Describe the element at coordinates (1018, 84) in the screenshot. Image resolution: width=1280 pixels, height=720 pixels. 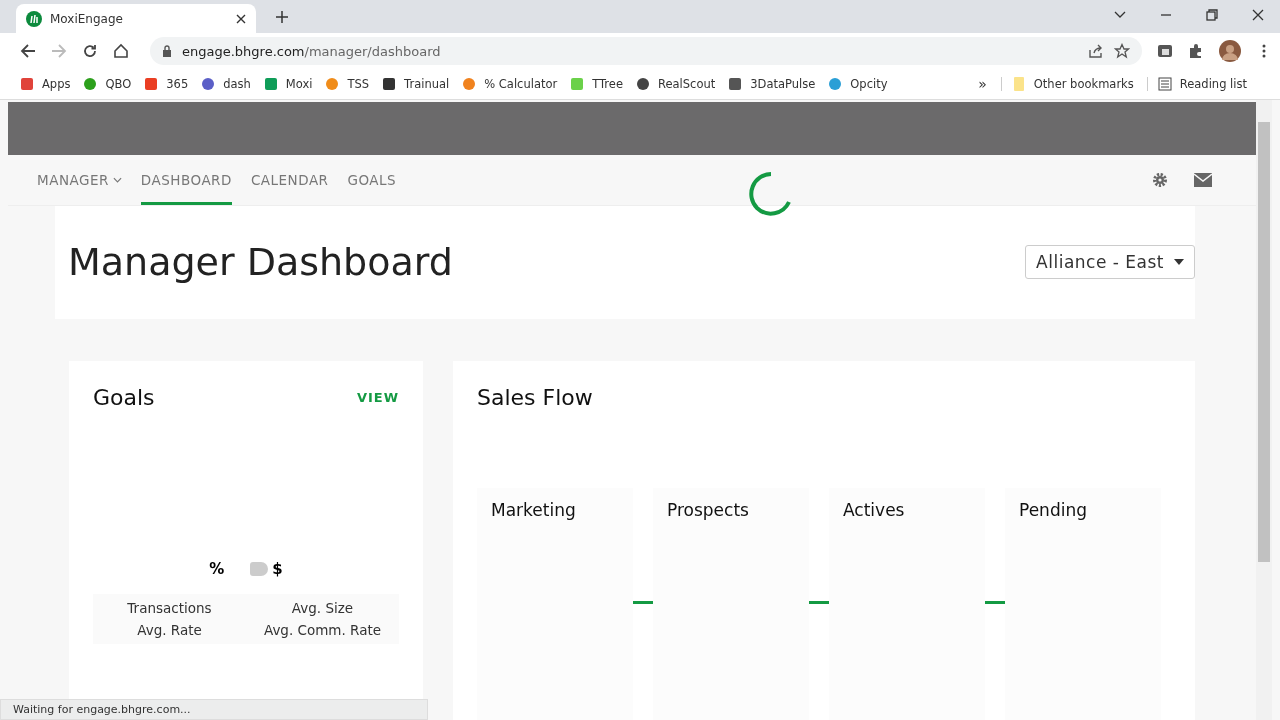
I see `folder-icon` at that location.